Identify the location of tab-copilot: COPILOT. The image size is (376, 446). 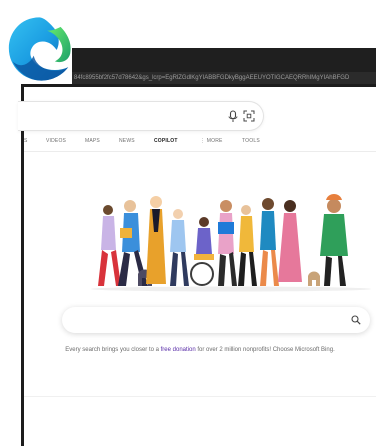
(166, 141).